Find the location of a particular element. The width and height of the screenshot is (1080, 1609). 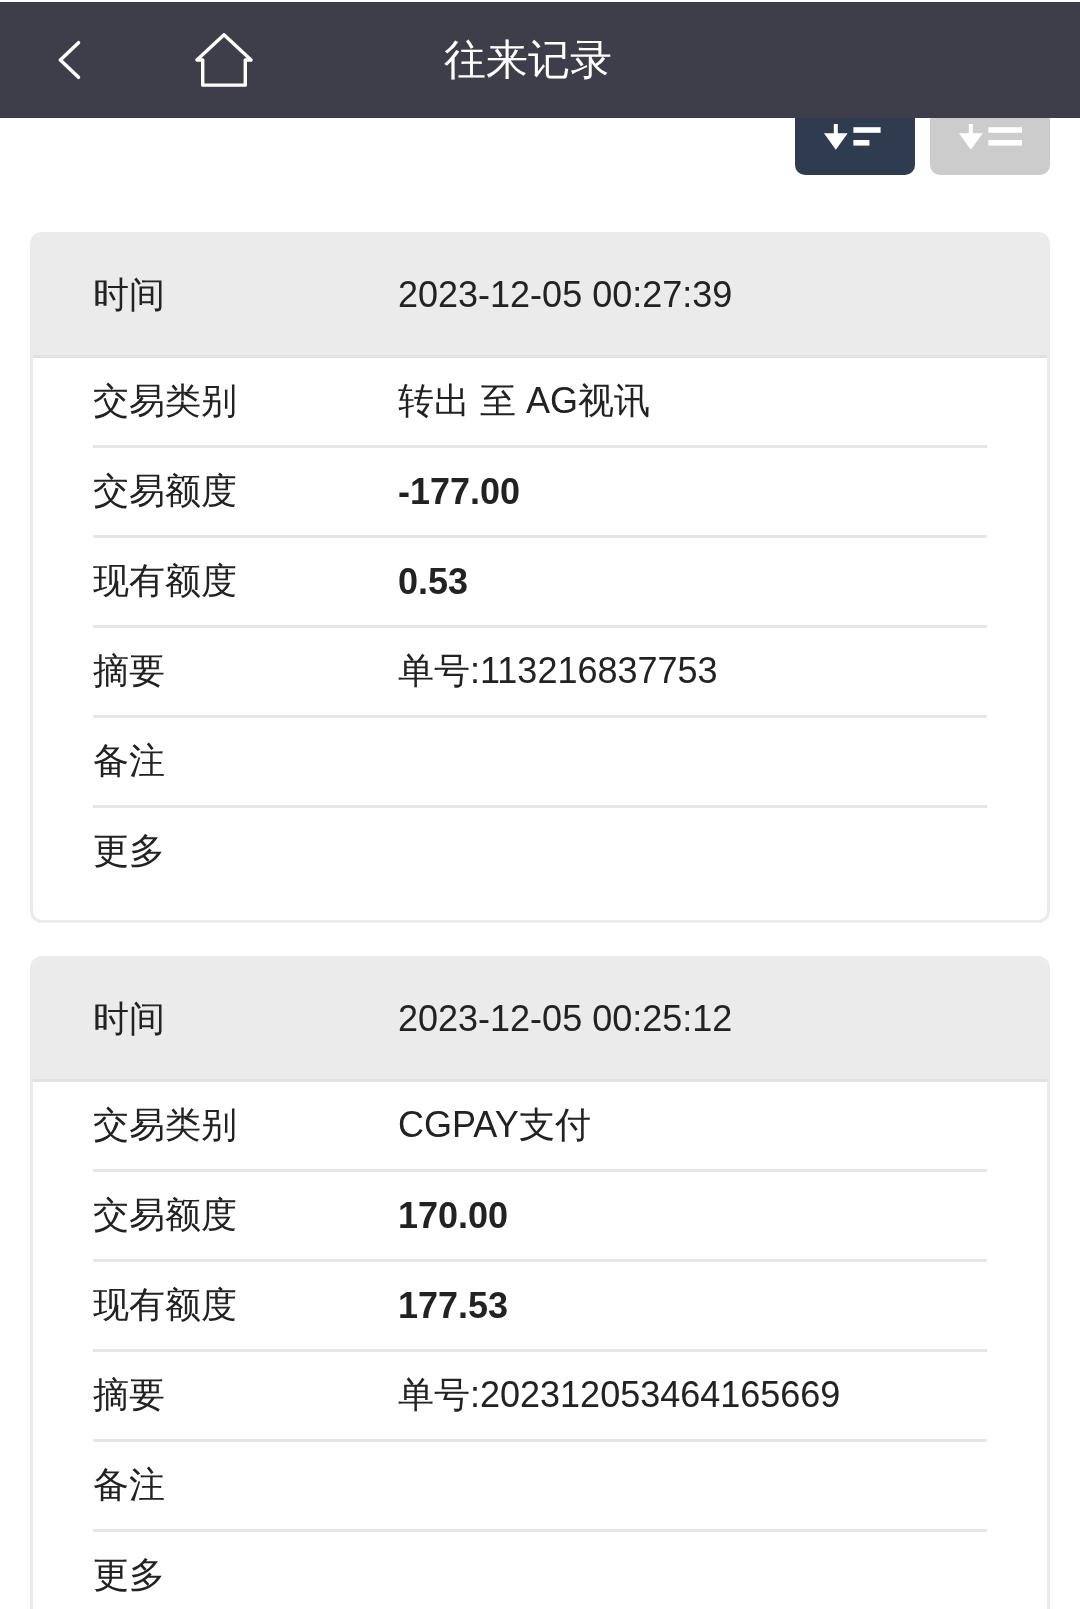

sort-button is located at coordinates (855, 146).